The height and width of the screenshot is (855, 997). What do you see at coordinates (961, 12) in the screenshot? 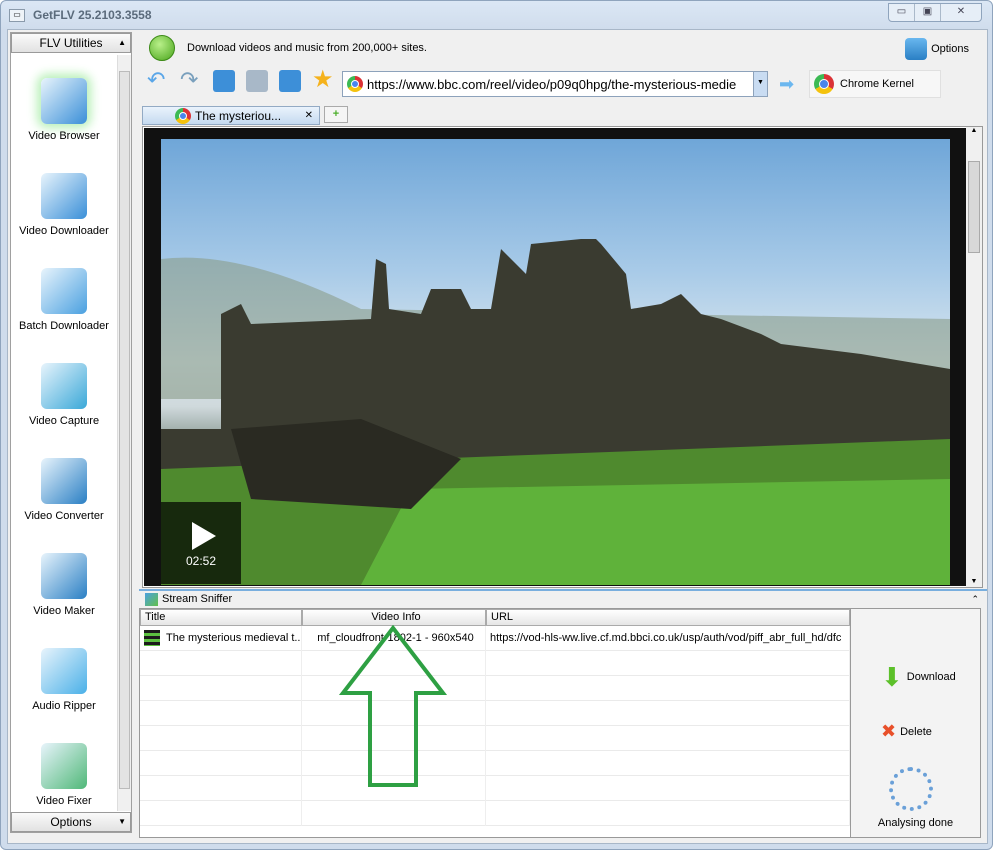
I see `close-button: ✕` at bounding box center [961, 12].